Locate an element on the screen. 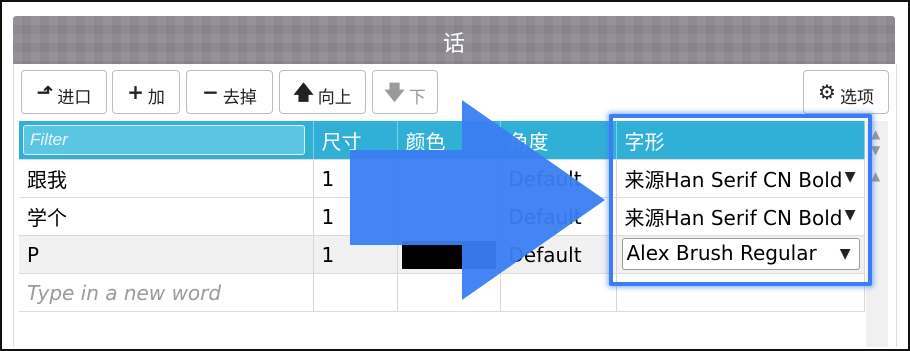  new-word-row: Type in a new word is located at coordinates (442, 292).